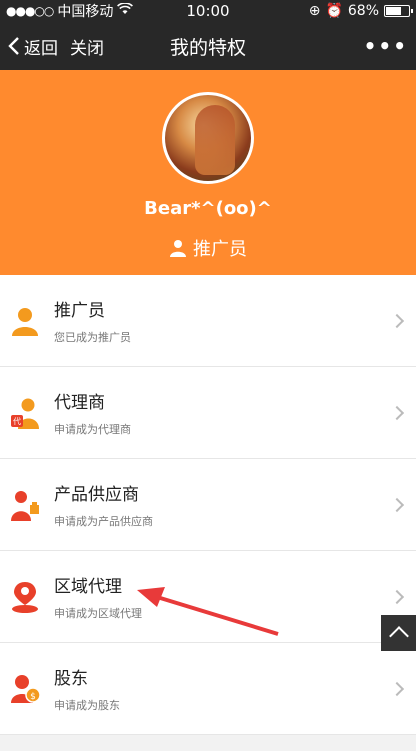  What do you see at coordinates (25, 413) in the screenshot?
I see `agent-icon: 代` at bounding box center [25, 413].